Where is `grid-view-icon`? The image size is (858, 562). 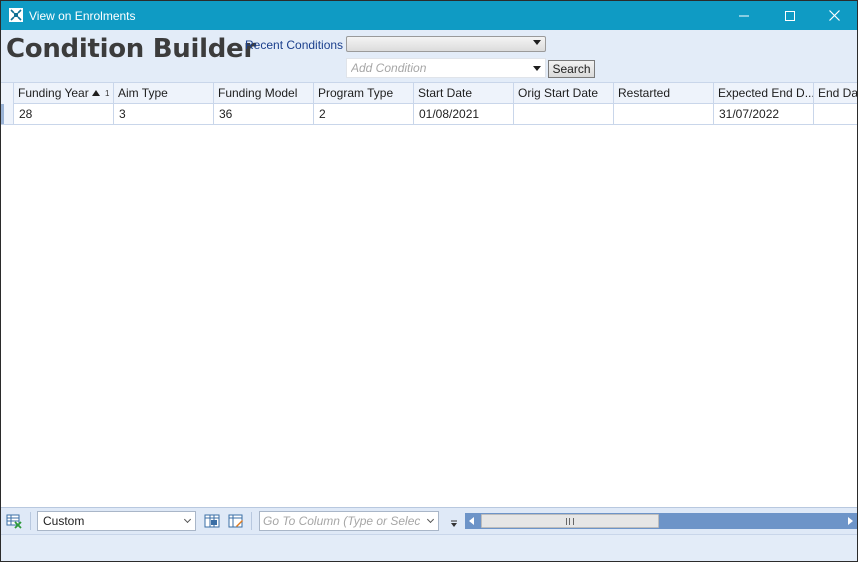 grid-view-icon is located at coordinates (14, 521).